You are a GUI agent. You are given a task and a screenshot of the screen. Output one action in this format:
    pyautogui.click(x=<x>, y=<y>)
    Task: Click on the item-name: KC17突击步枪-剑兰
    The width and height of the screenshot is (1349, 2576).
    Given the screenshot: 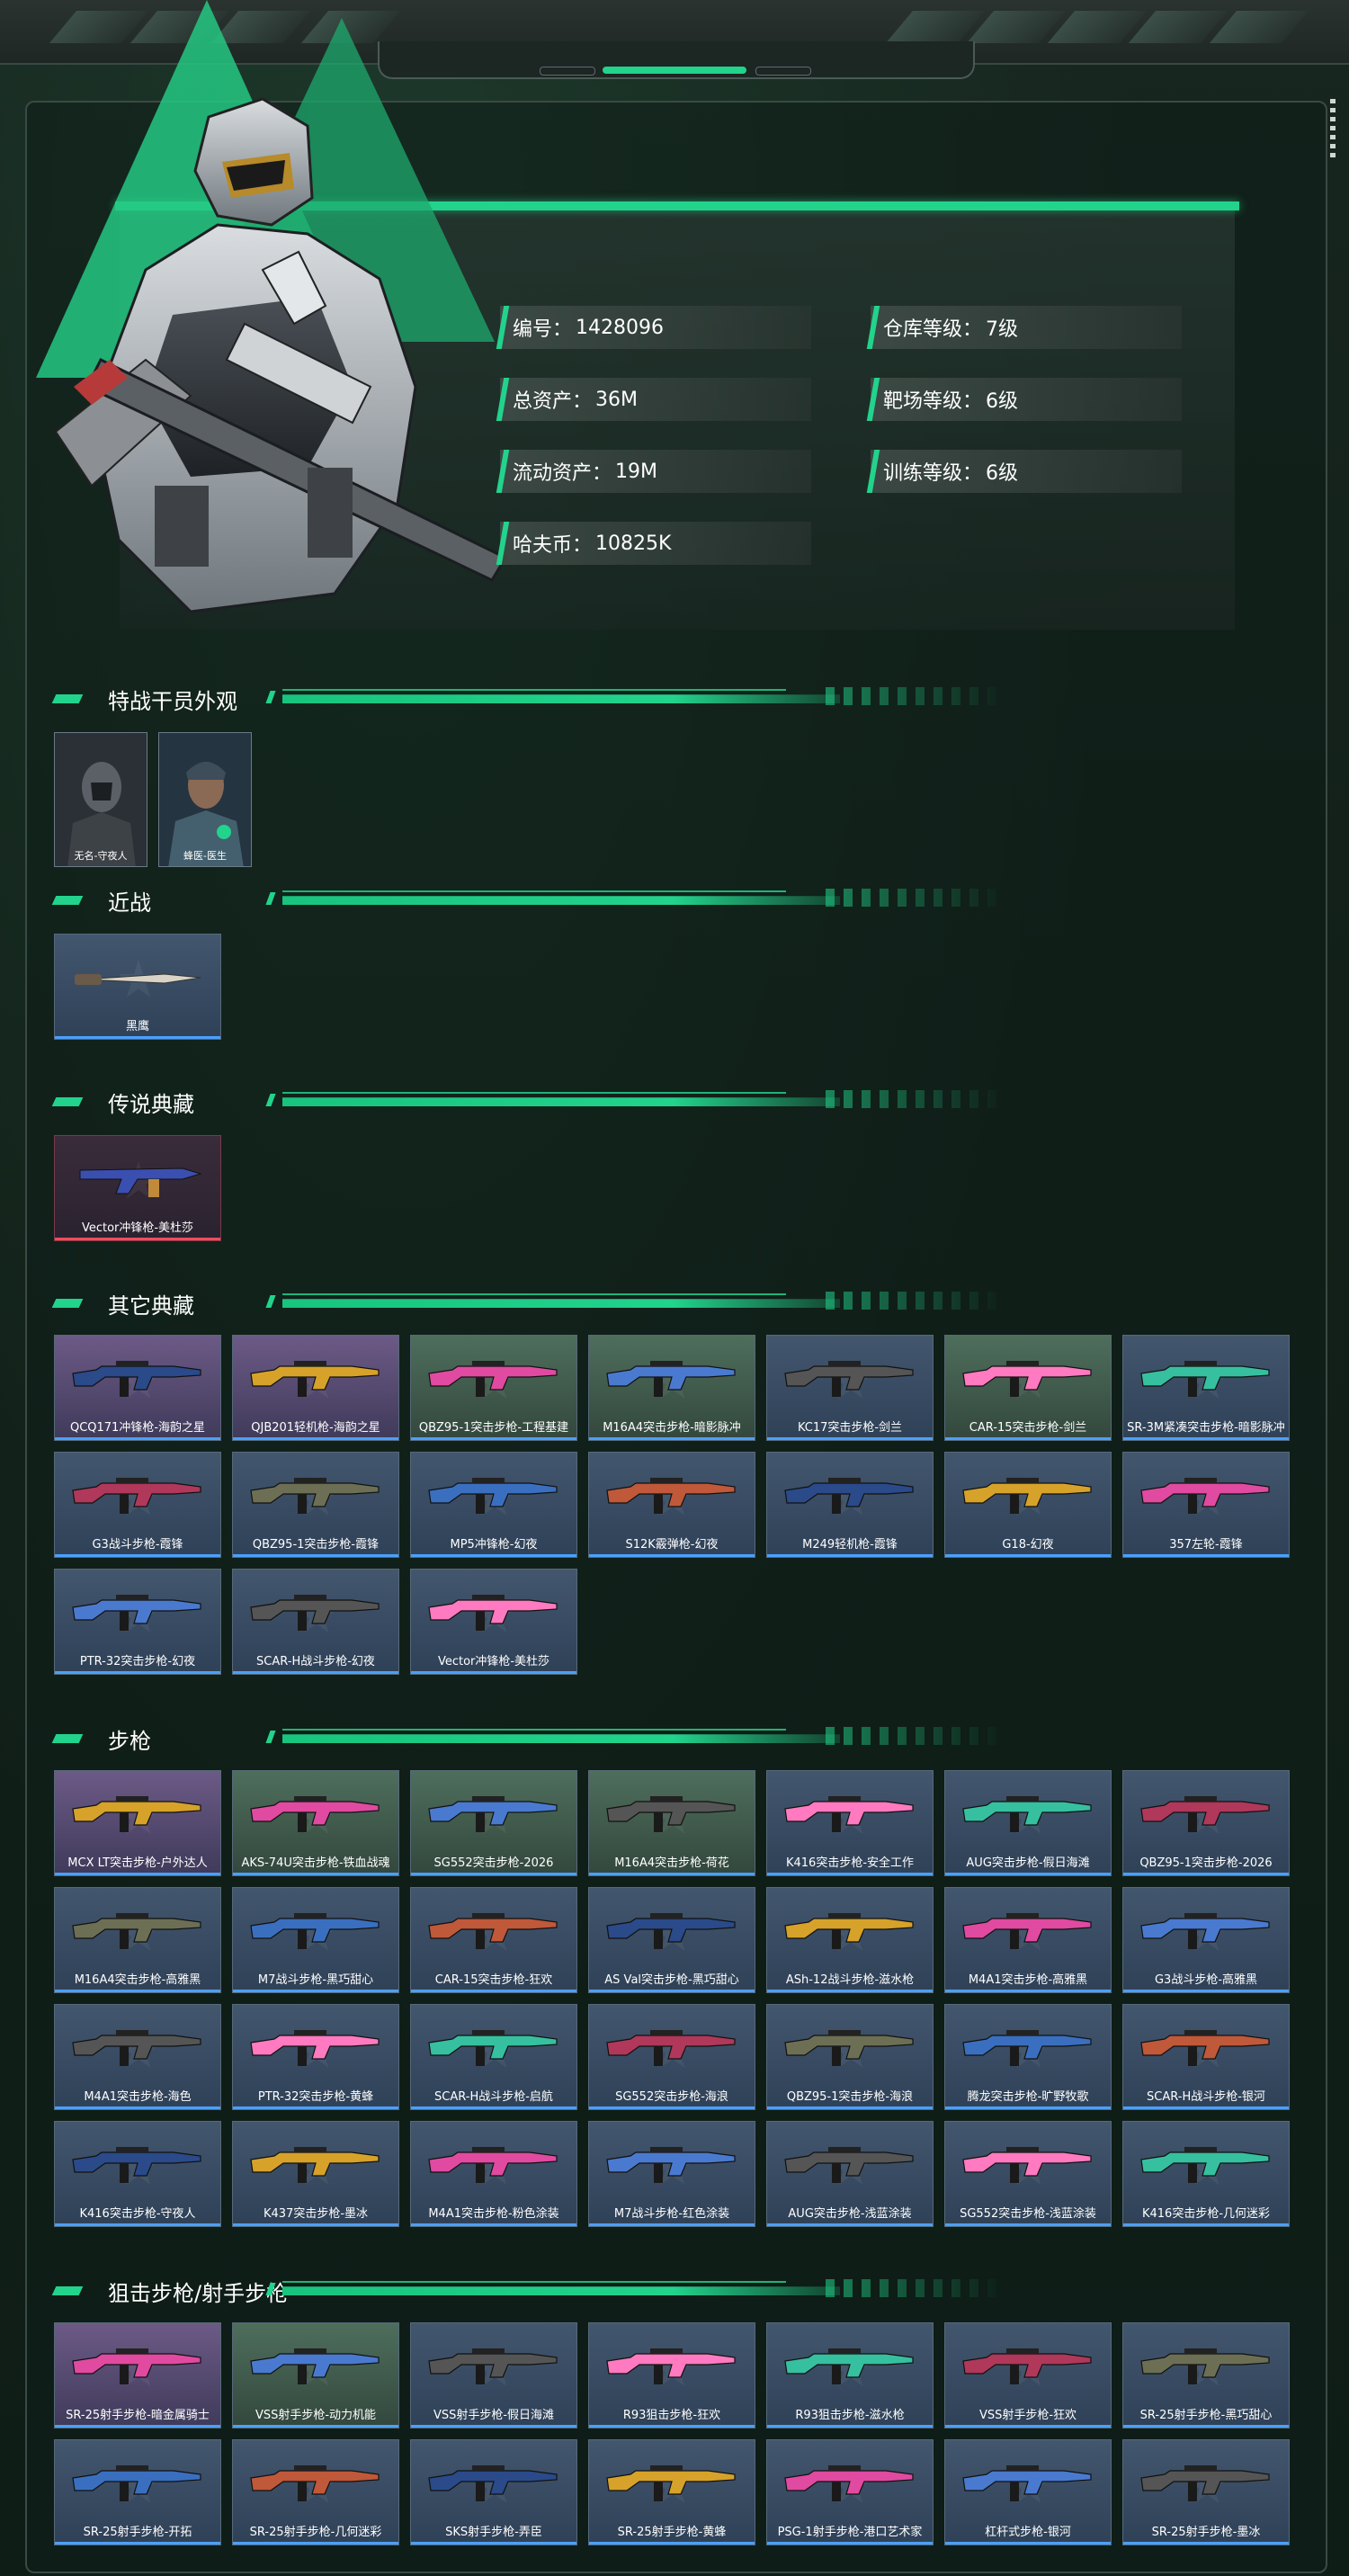 What is the action you would take?
    pyautogui.click(x=850, y=1428)
    